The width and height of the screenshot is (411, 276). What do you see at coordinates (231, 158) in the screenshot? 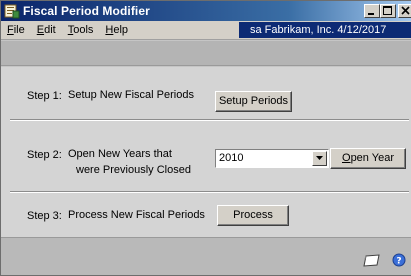
I see `year-value: 2010` at bounding box center [231, 158].